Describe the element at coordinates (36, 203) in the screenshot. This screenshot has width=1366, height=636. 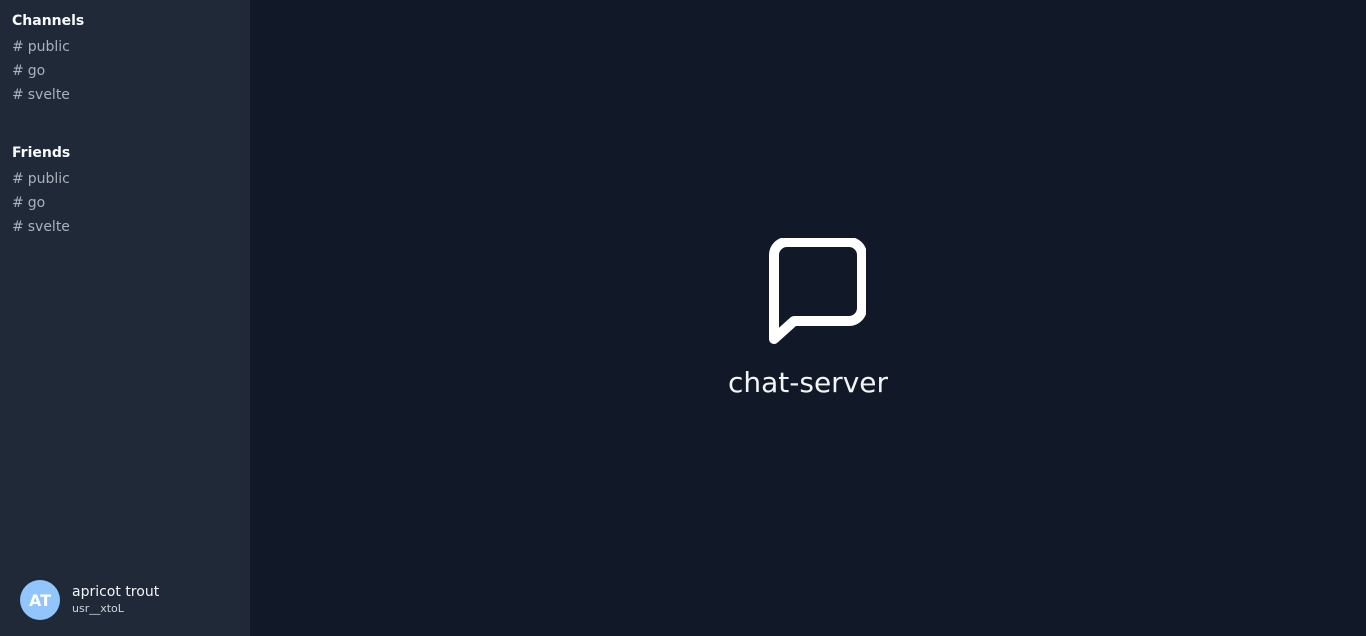
I see `friend-label: go` at that location.